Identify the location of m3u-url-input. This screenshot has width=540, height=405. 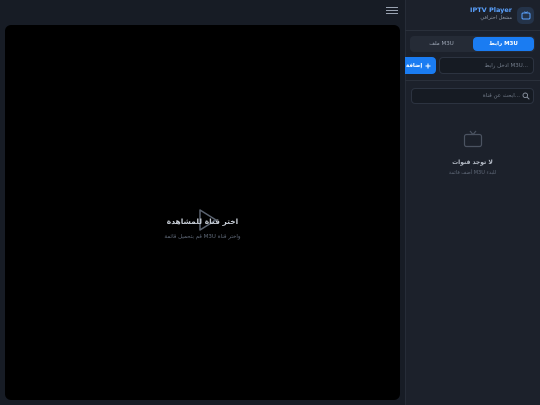
(486, 65).